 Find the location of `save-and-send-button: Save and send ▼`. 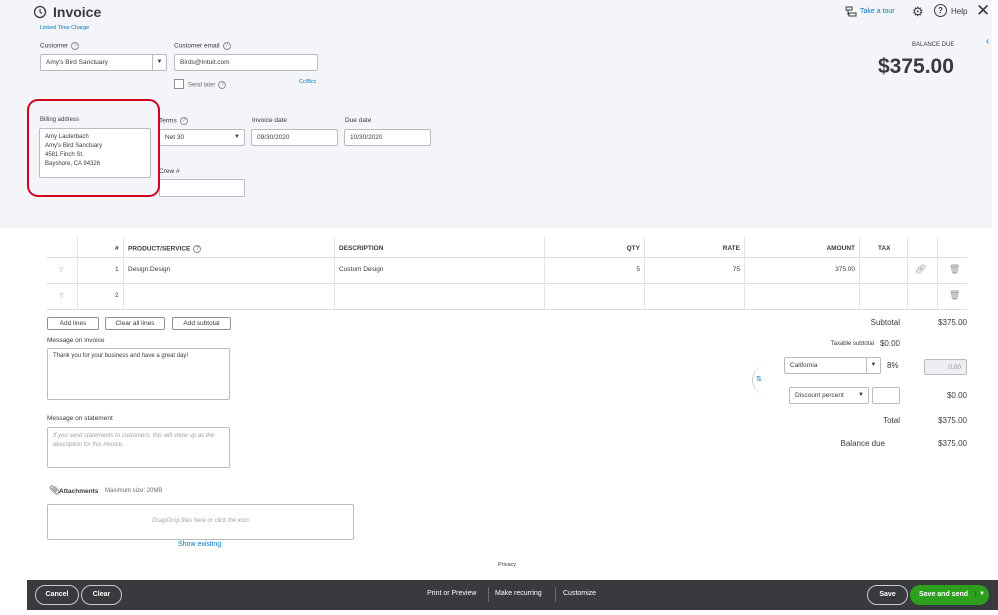

save-and-send-button: Save and send ▼ is located at coordinates (949, 595).